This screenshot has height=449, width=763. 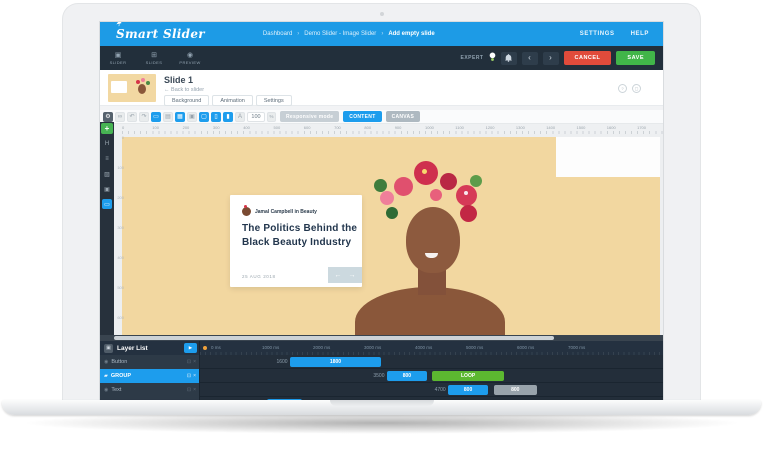 I want to click on folder-icon: ▰, so click(x=106, y=376).